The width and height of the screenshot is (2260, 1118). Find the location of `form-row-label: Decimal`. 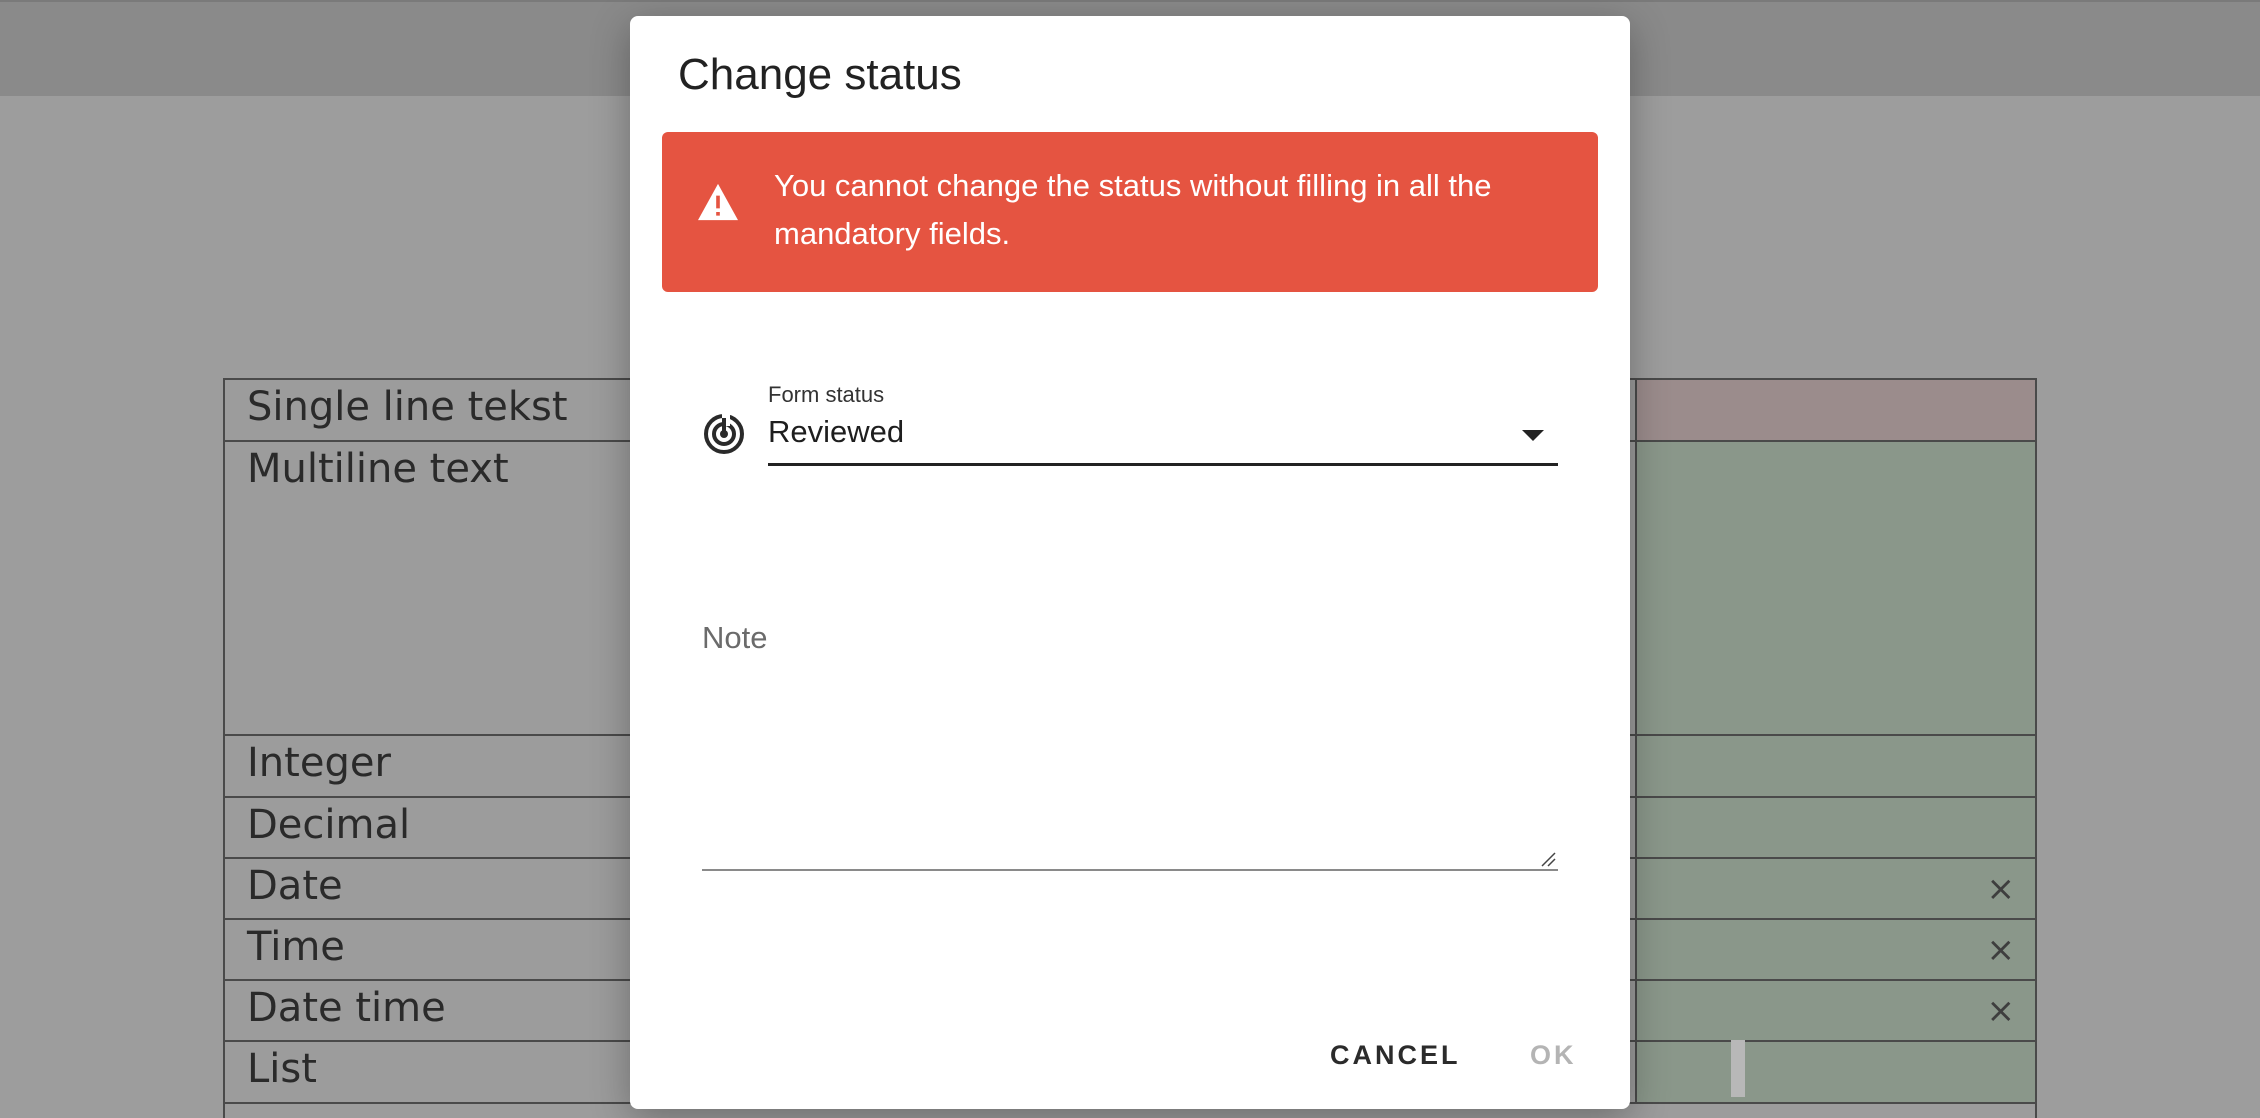

form-row-label: Decimal is located at coordinates (329, 825).